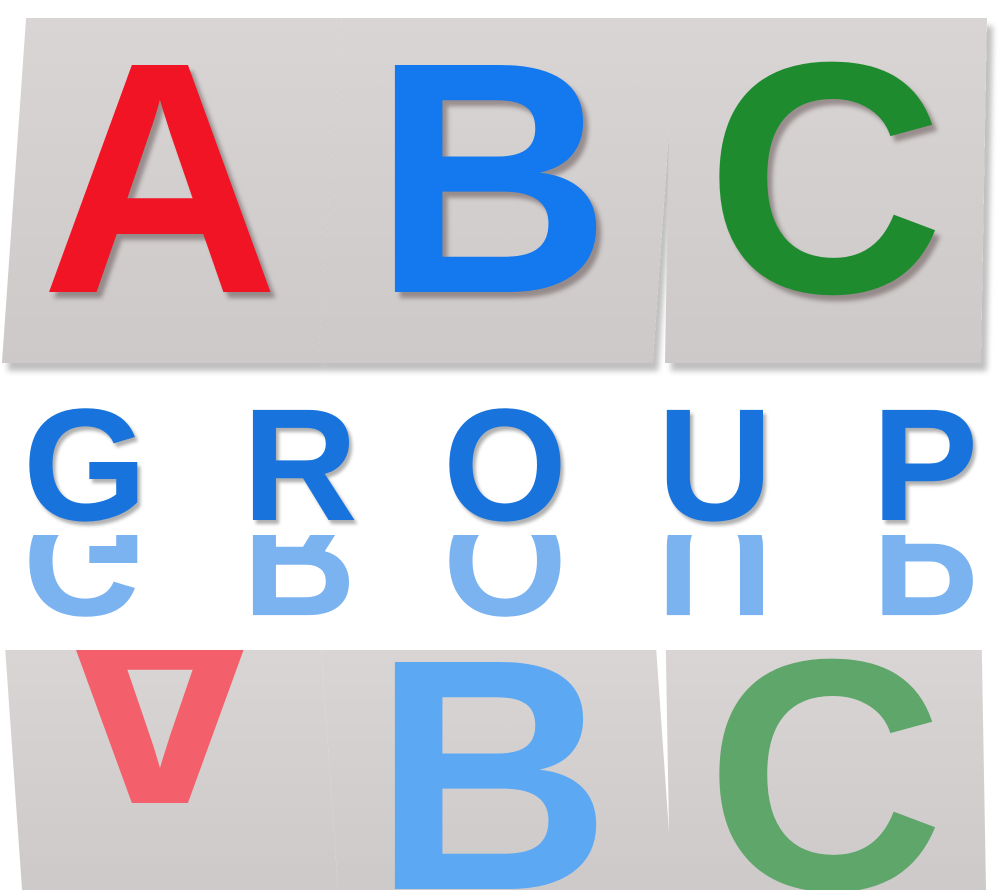  I want to click on reflection-letter-o: O, so click(505, 590).